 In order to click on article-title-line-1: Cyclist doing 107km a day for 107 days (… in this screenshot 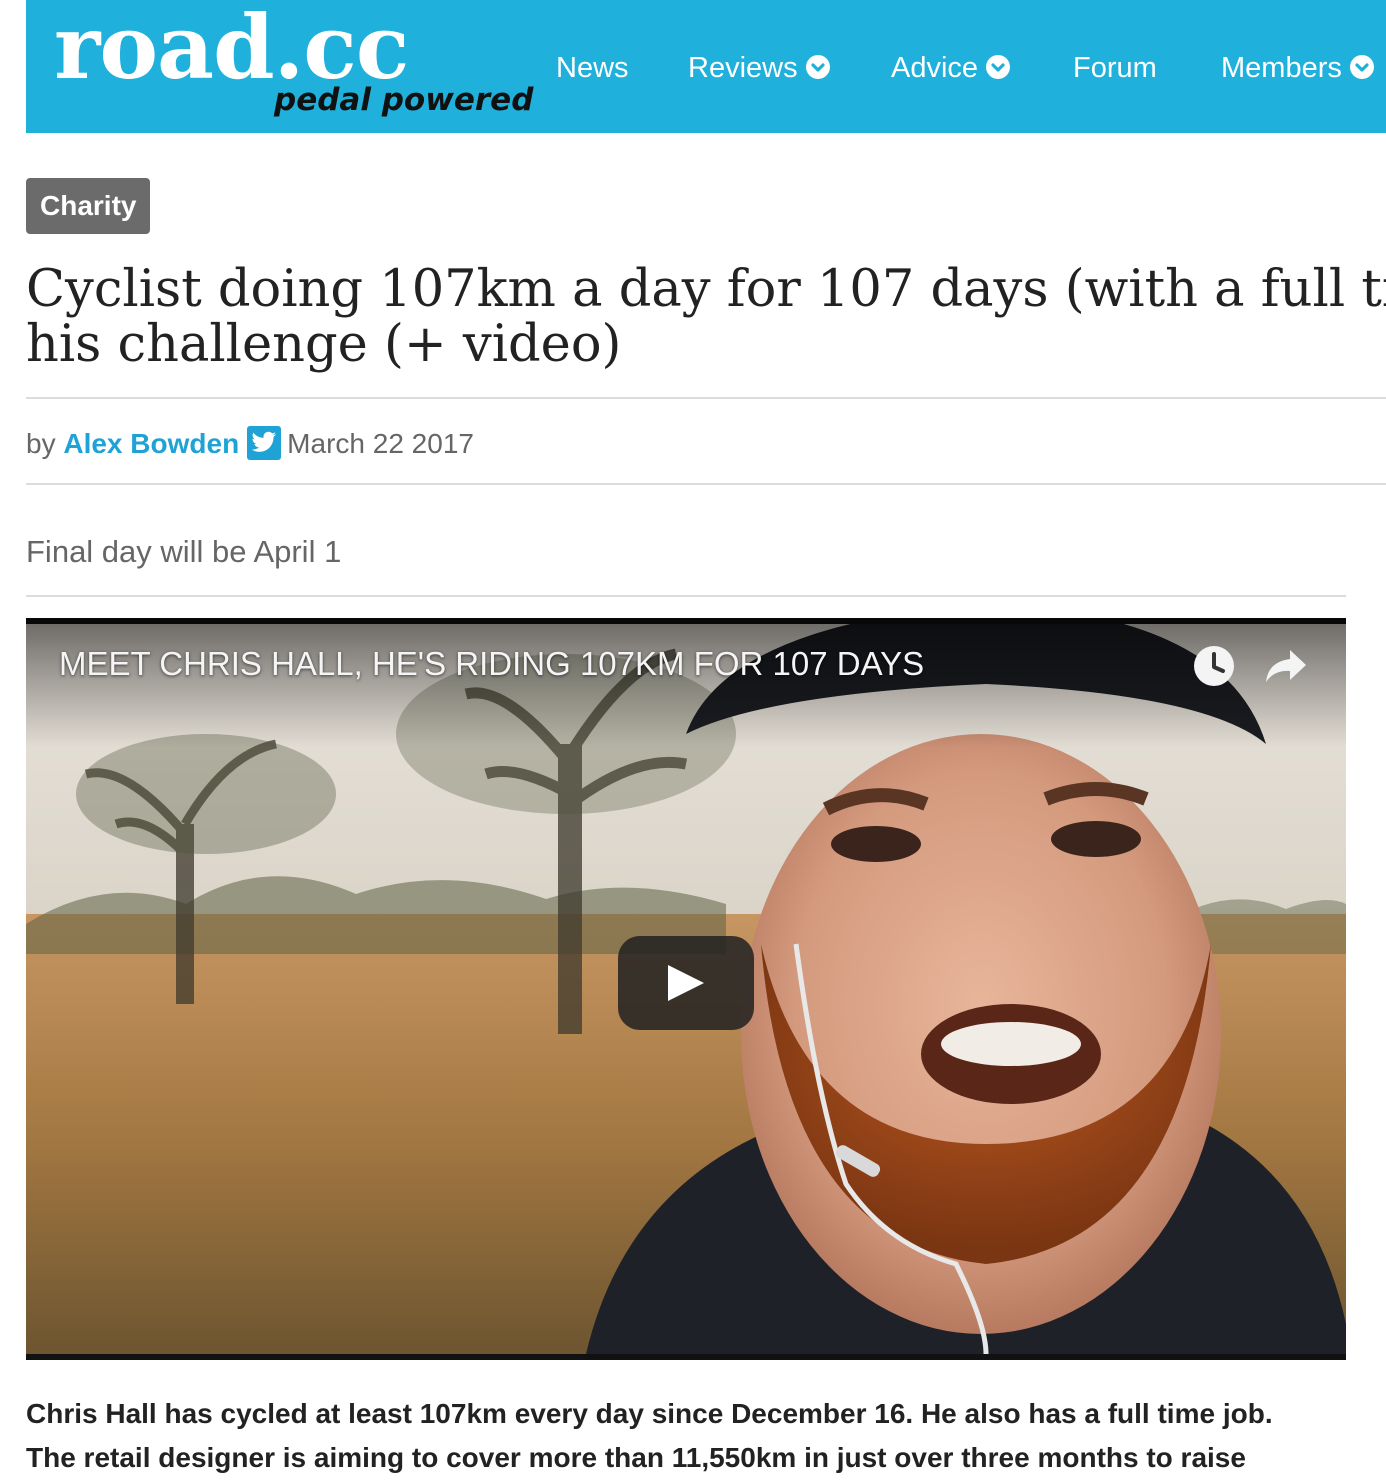, I will do `click(706, 290)`.